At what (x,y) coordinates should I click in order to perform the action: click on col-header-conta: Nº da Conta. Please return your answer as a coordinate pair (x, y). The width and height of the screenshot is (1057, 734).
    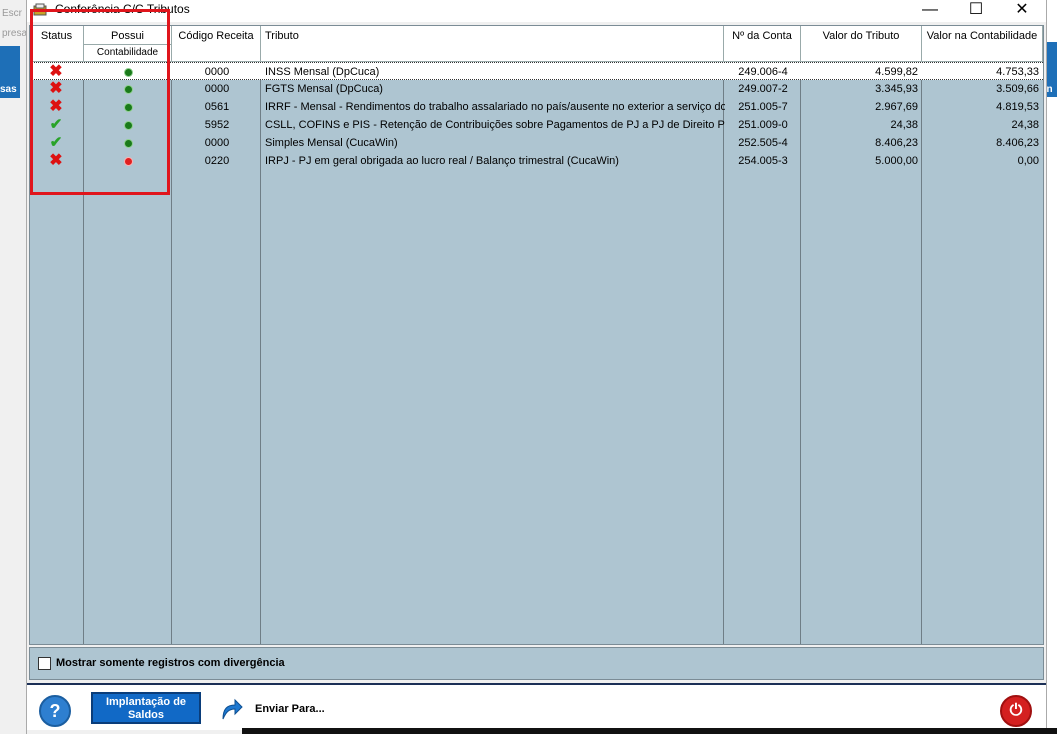
    Looking at the image, I should click on (762, 44).